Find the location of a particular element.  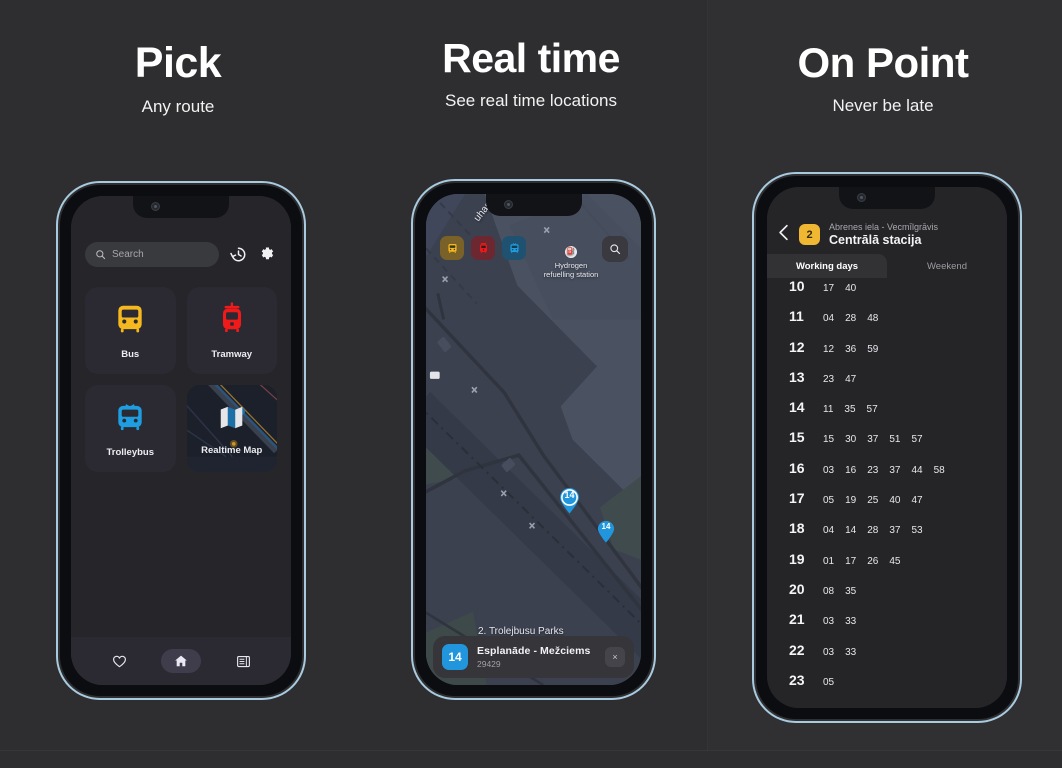

column-title: Pick is located at coordinates (178, 63).